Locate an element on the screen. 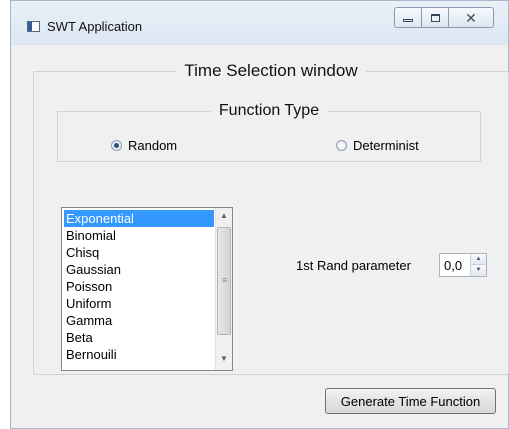 The height and width of the screenshot is (429, 509). close-icon: ✕ is located at coordinates (471, 17).